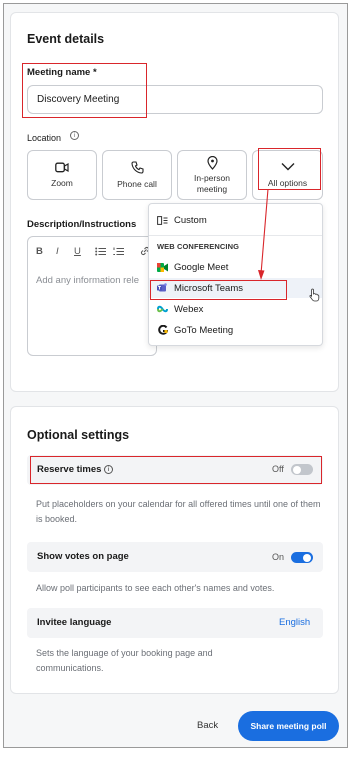 This screenshot has width=352, height=763. What do you see at coordinates (87, 280) in the screenshot?
I see `description-placeholder: Add any information rele` at bounding box center [87, 280].